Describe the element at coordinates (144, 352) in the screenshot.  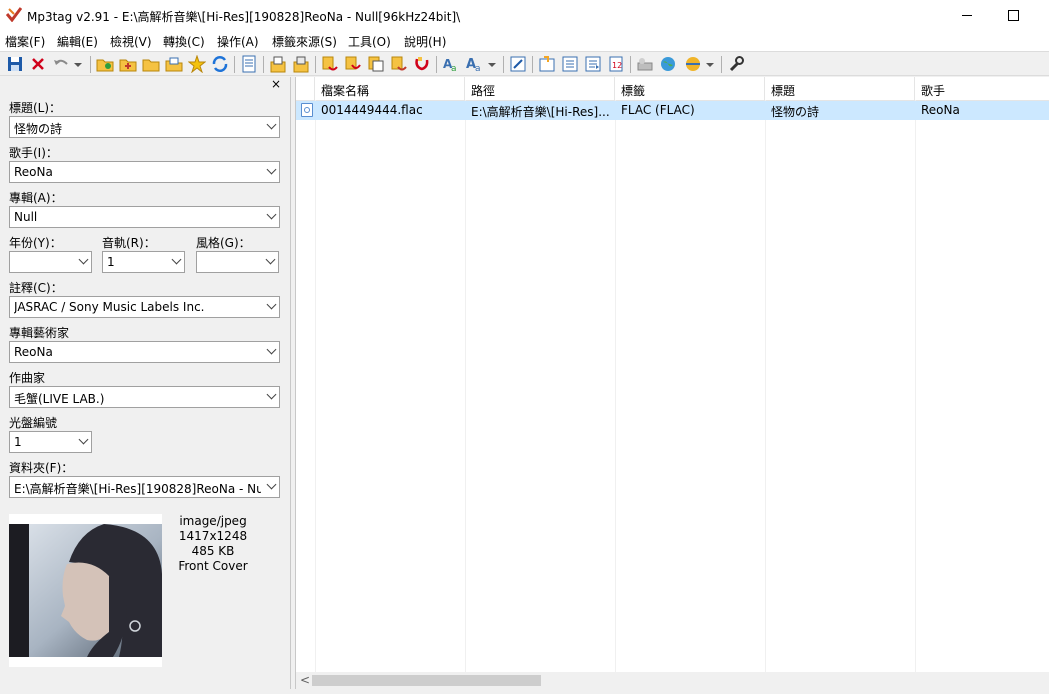
I see `album-artist-field: ReoNa` at that location.